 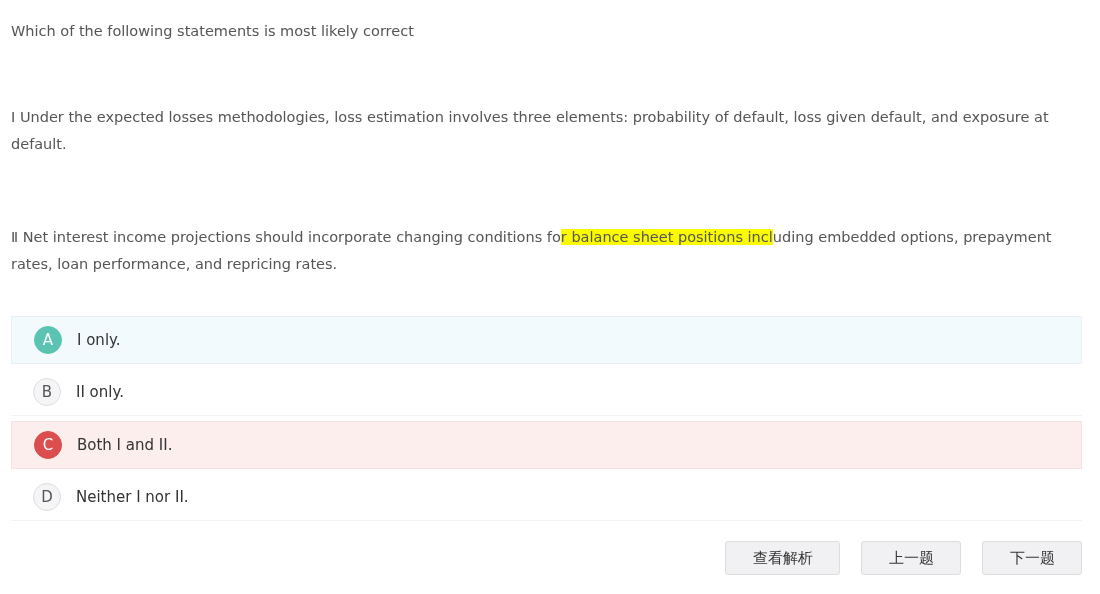 I want to click on answer-option: D Neither I nor II., so click(x=546, y=497).